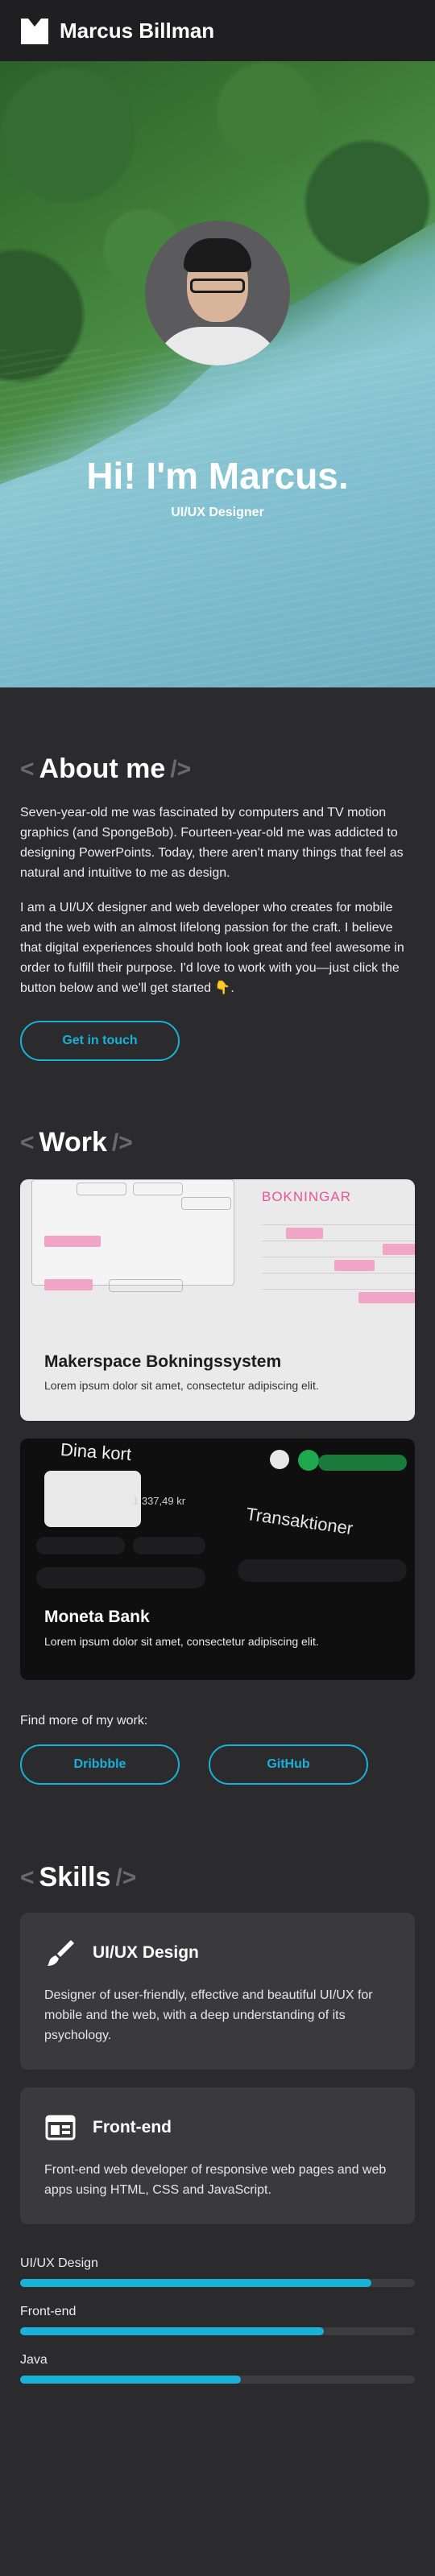 The width and height of the screenshot is (435, 2576). I want to click on github-button: GitHub, so click(289, 1765).